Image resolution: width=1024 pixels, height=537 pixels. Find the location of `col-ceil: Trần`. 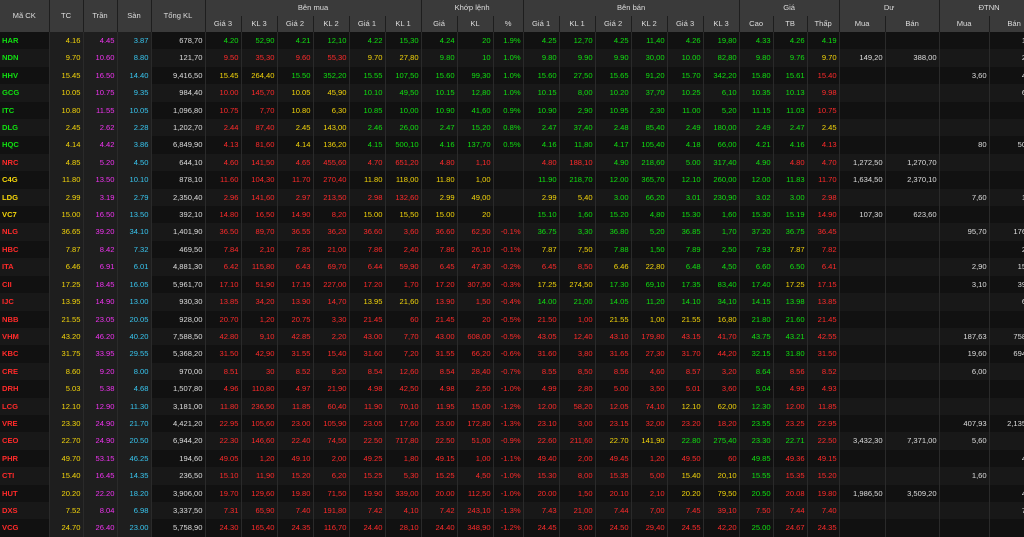

col-ceil: Trần is located at coordinates (100, 16).